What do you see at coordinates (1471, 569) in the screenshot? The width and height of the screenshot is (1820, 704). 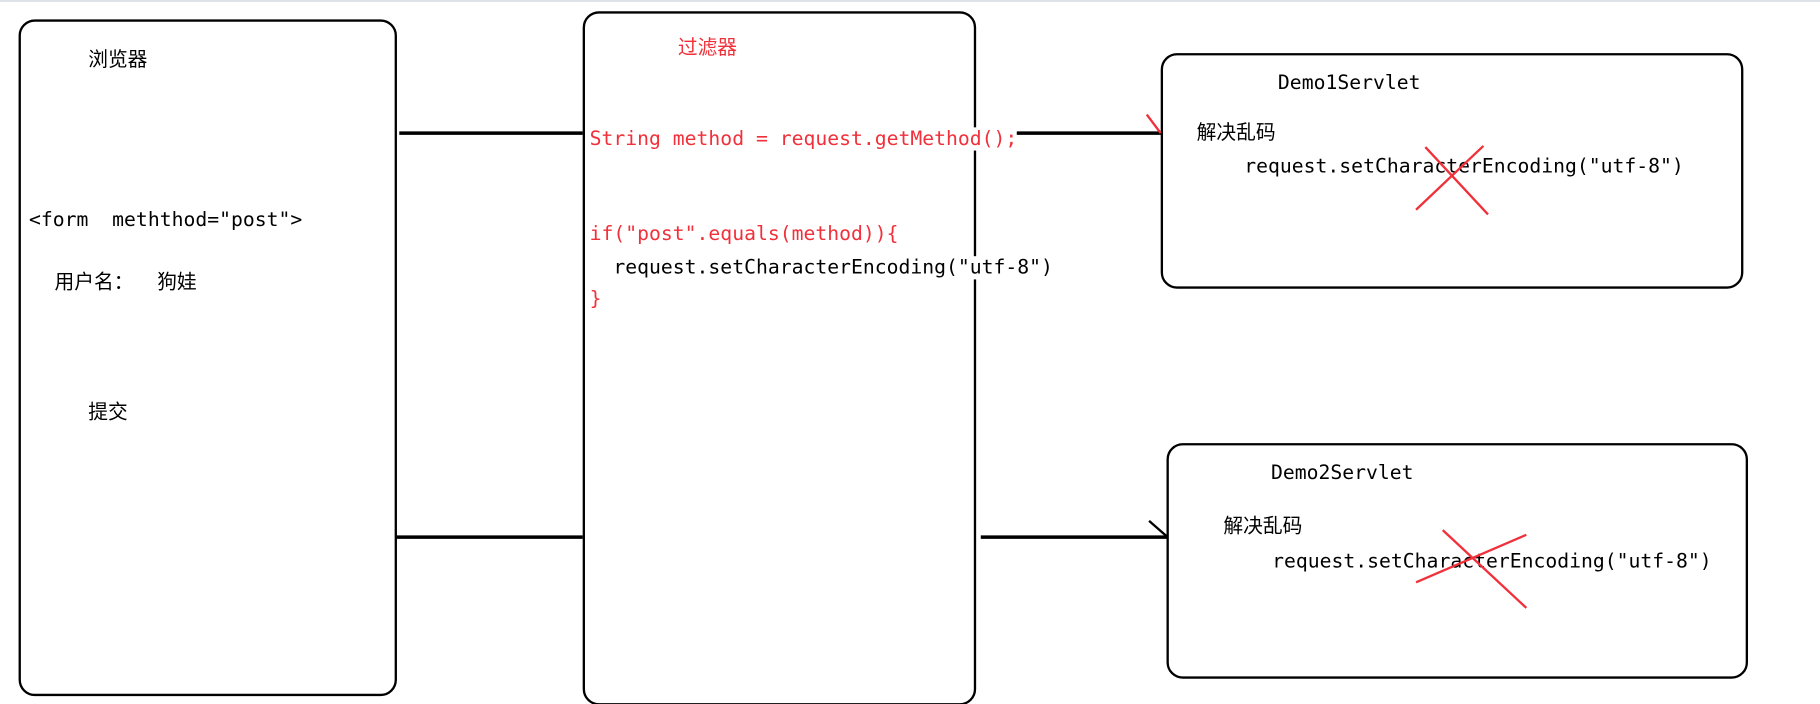 I see `demo2-cross-mark` at bounding box center [1471, 569].